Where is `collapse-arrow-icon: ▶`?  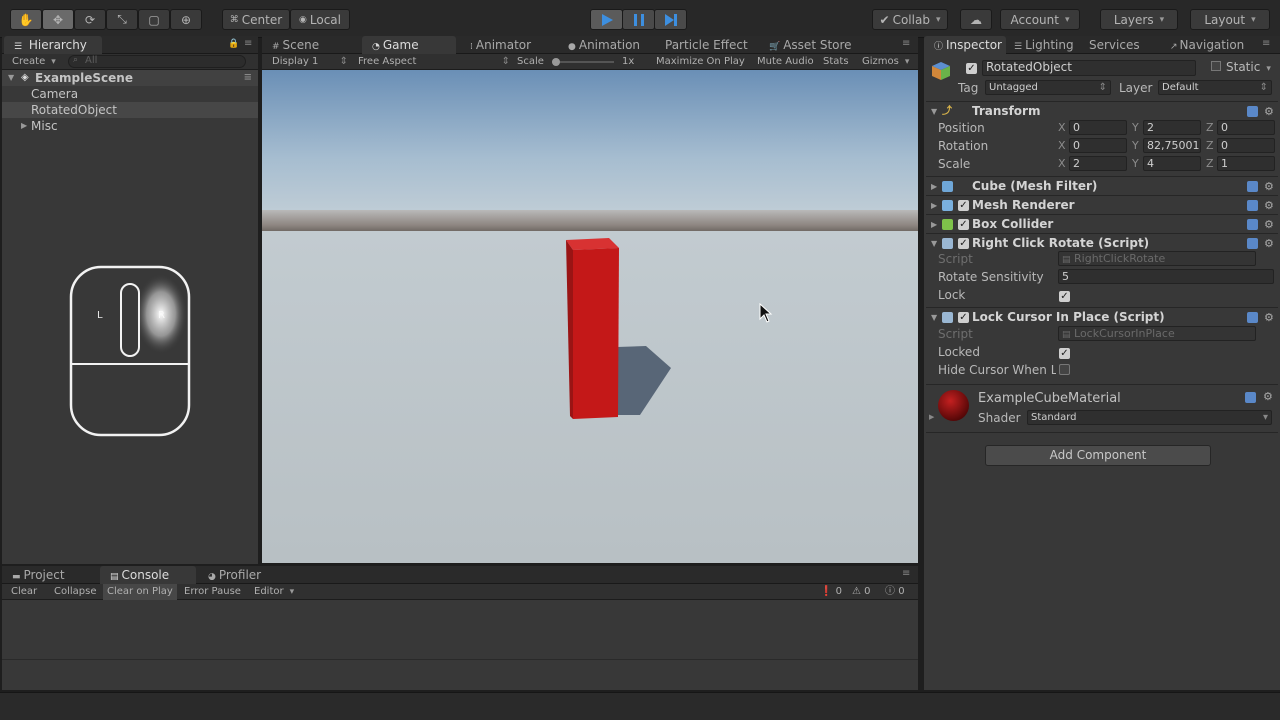
collapse-arrow-icon: ▶ is located at coordinates (931, 417).